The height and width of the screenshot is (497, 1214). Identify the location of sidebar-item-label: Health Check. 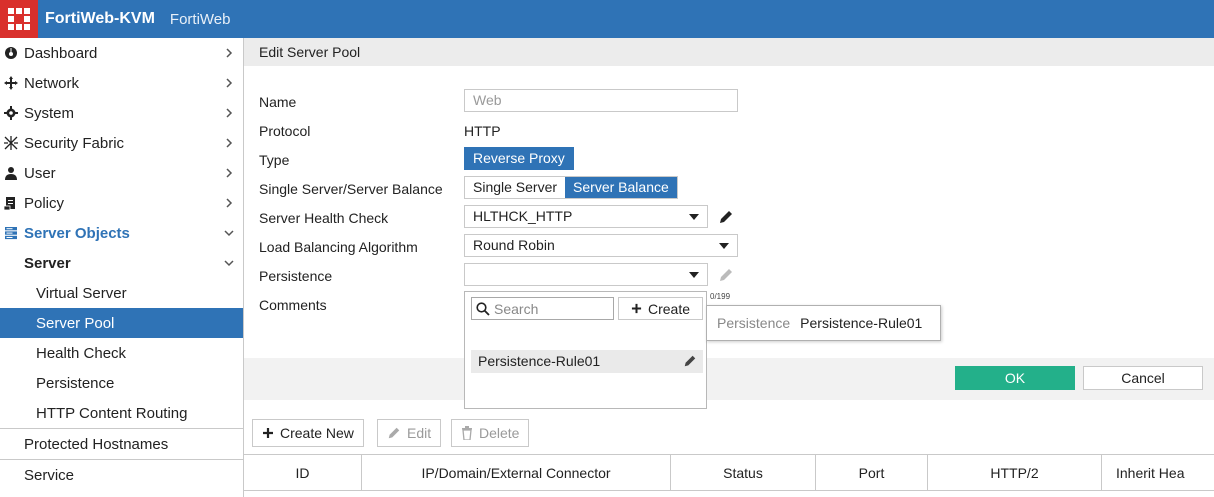
(81, 353).